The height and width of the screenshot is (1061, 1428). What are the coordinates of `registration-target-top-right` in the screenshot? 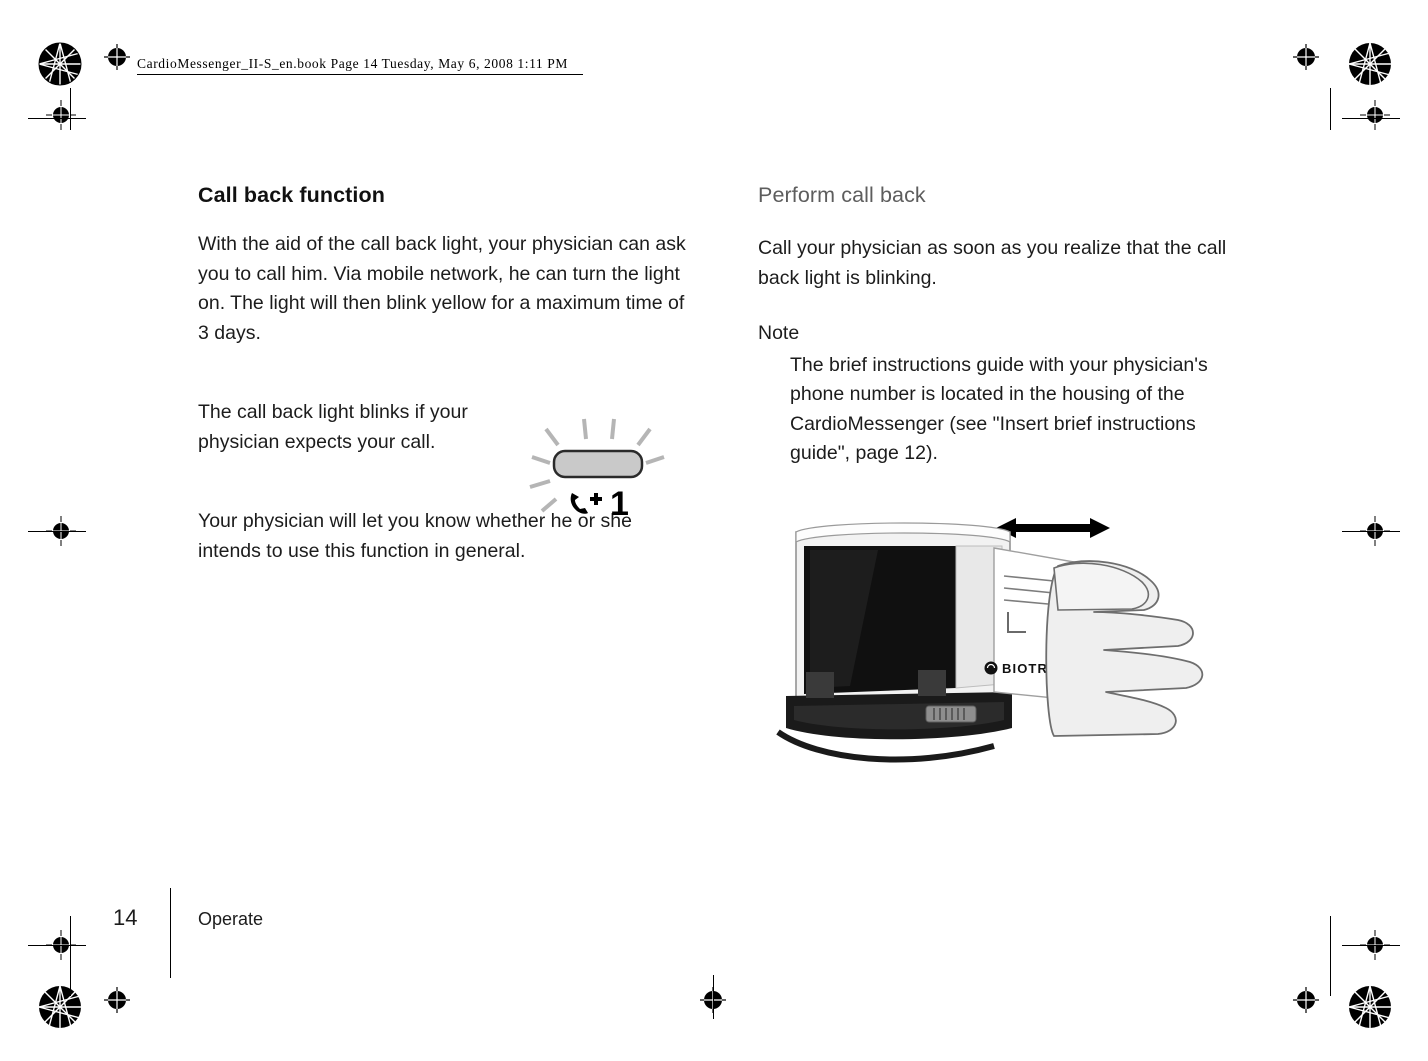 It's located at (1306, 57).